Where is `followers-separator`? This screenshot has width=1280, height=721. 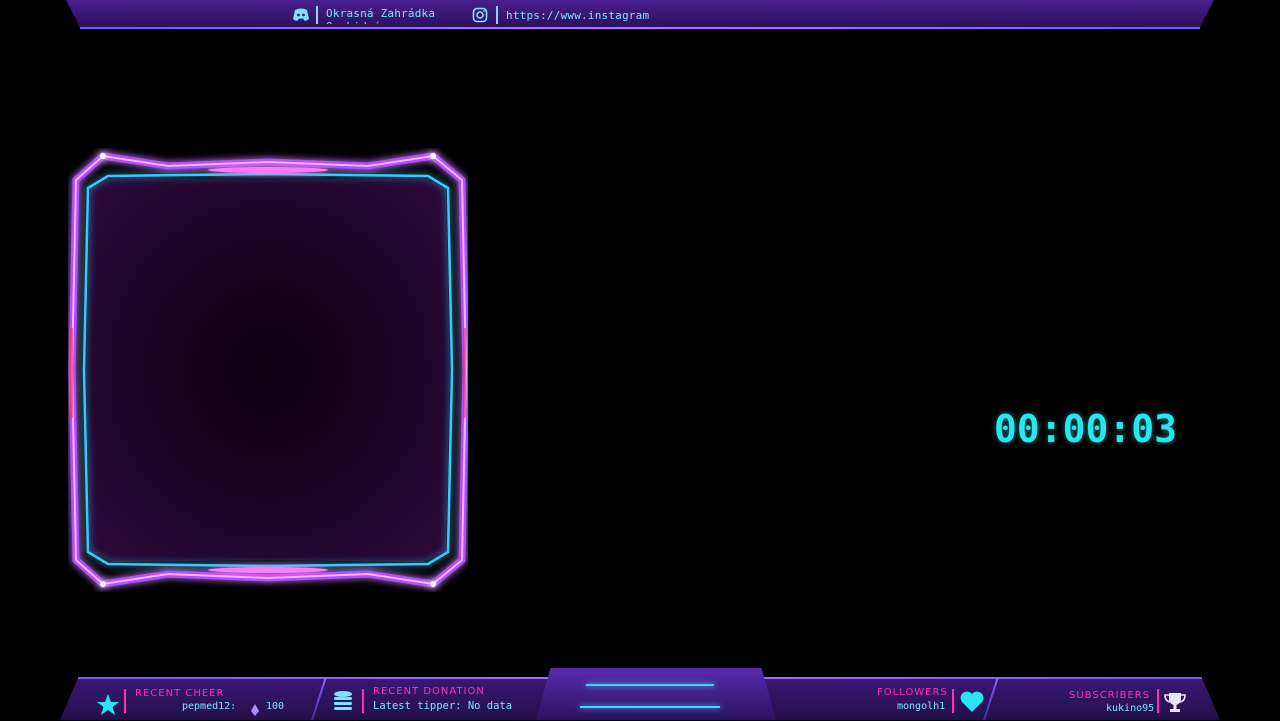 followers-separator is located at coordinates (953, 701).